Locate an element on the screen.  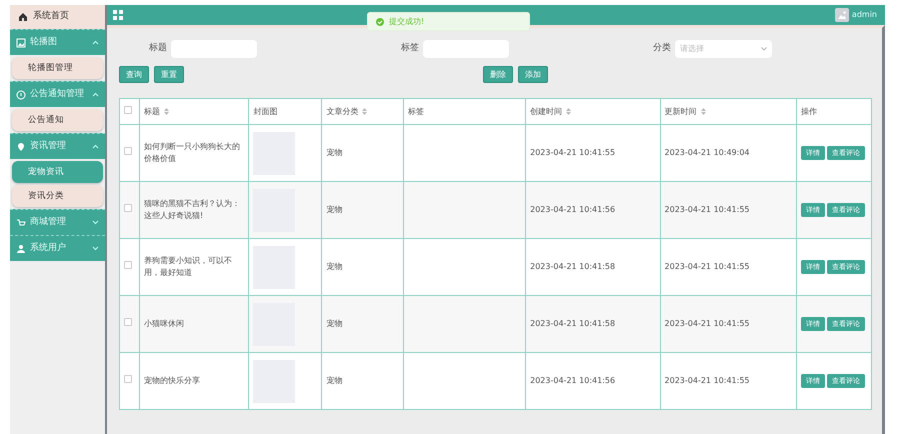
sidebar-item-label: 系统首页 is located at coordinates (51, 17).